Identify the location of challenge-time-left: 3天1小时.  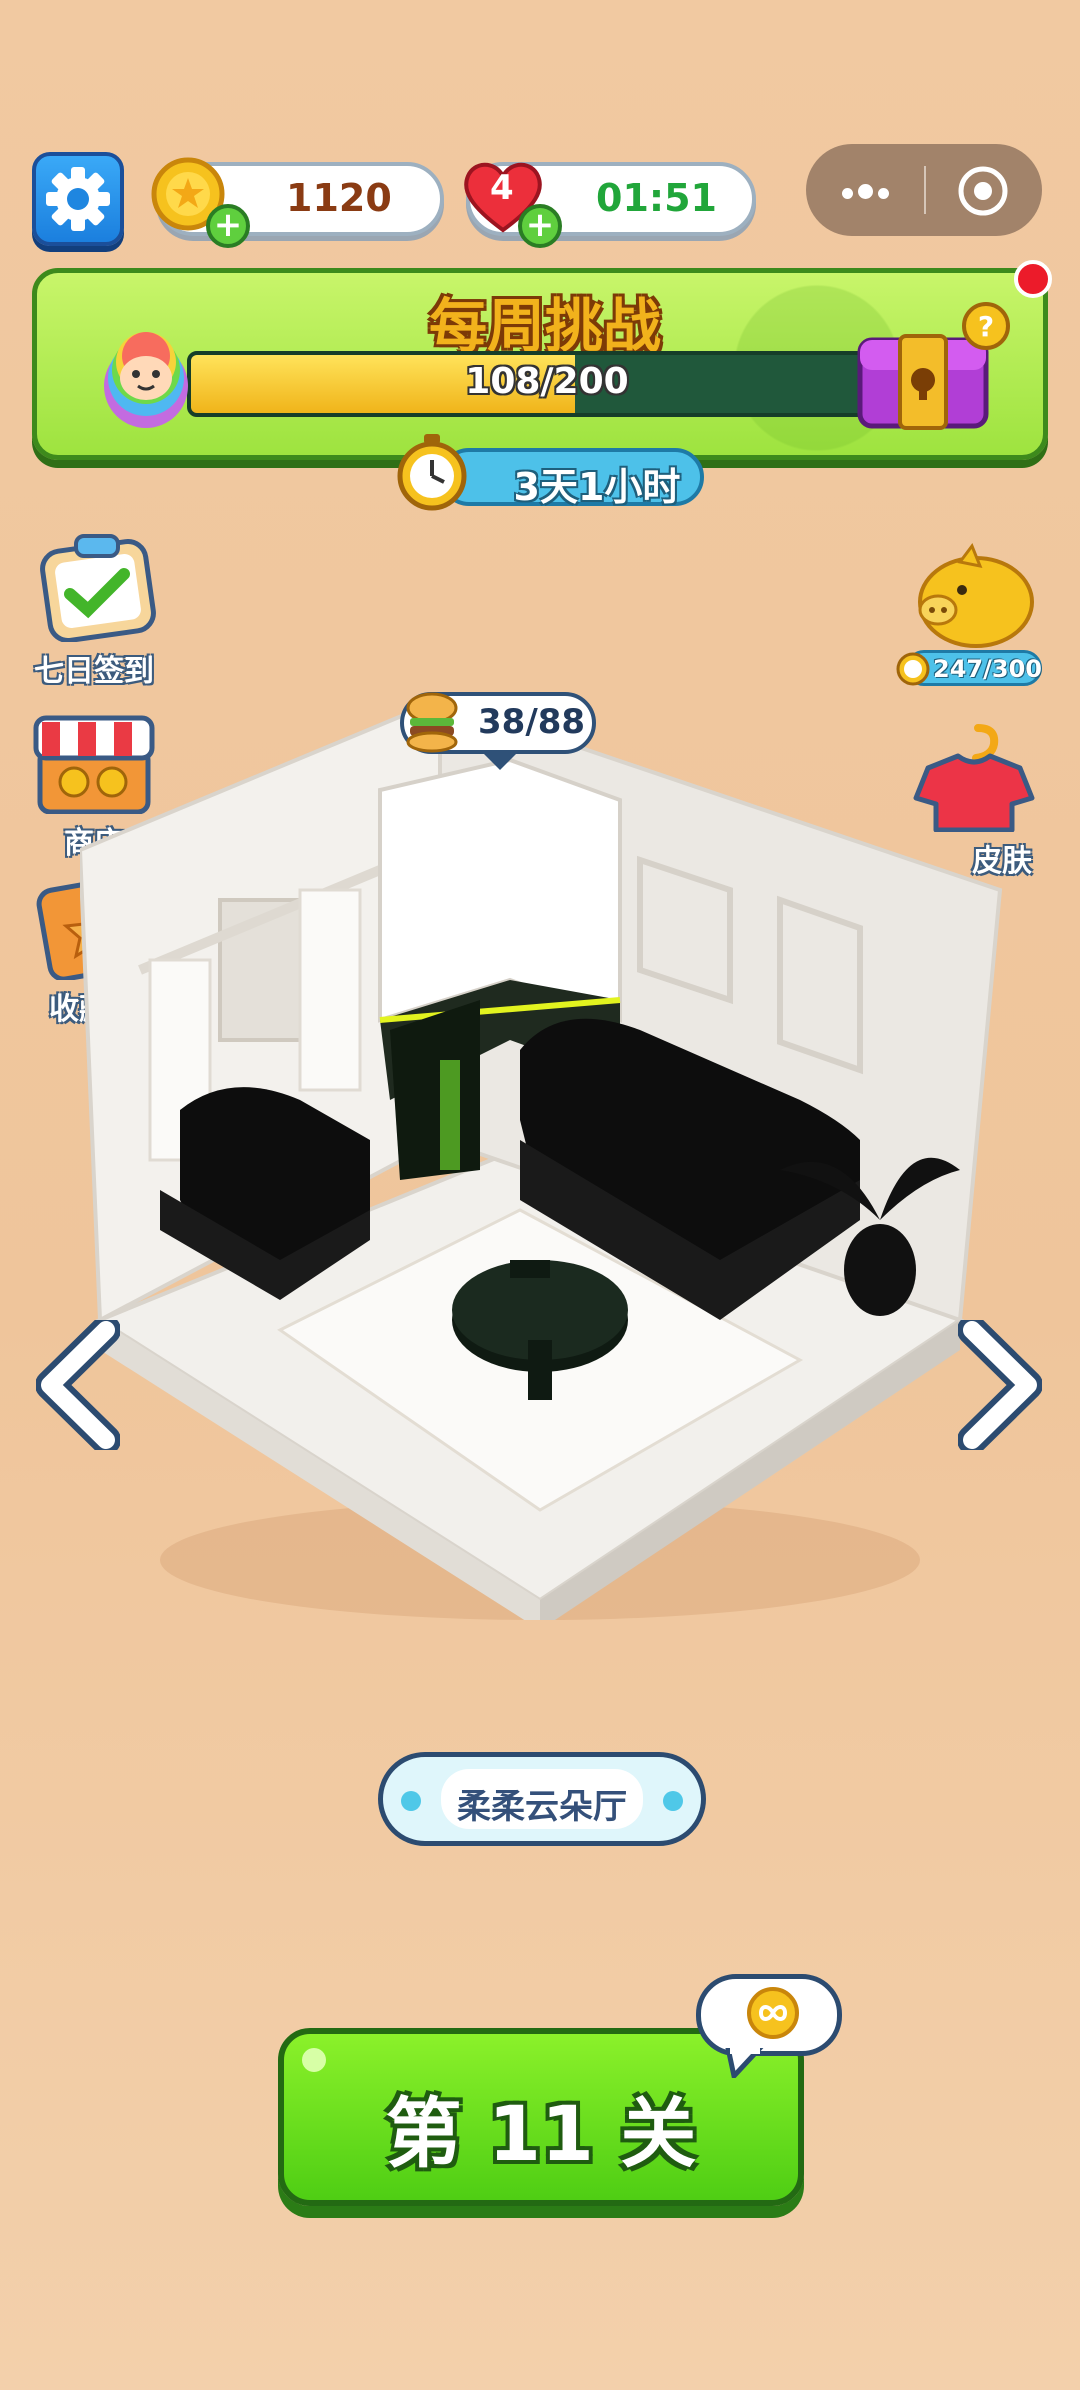
(597, 487).